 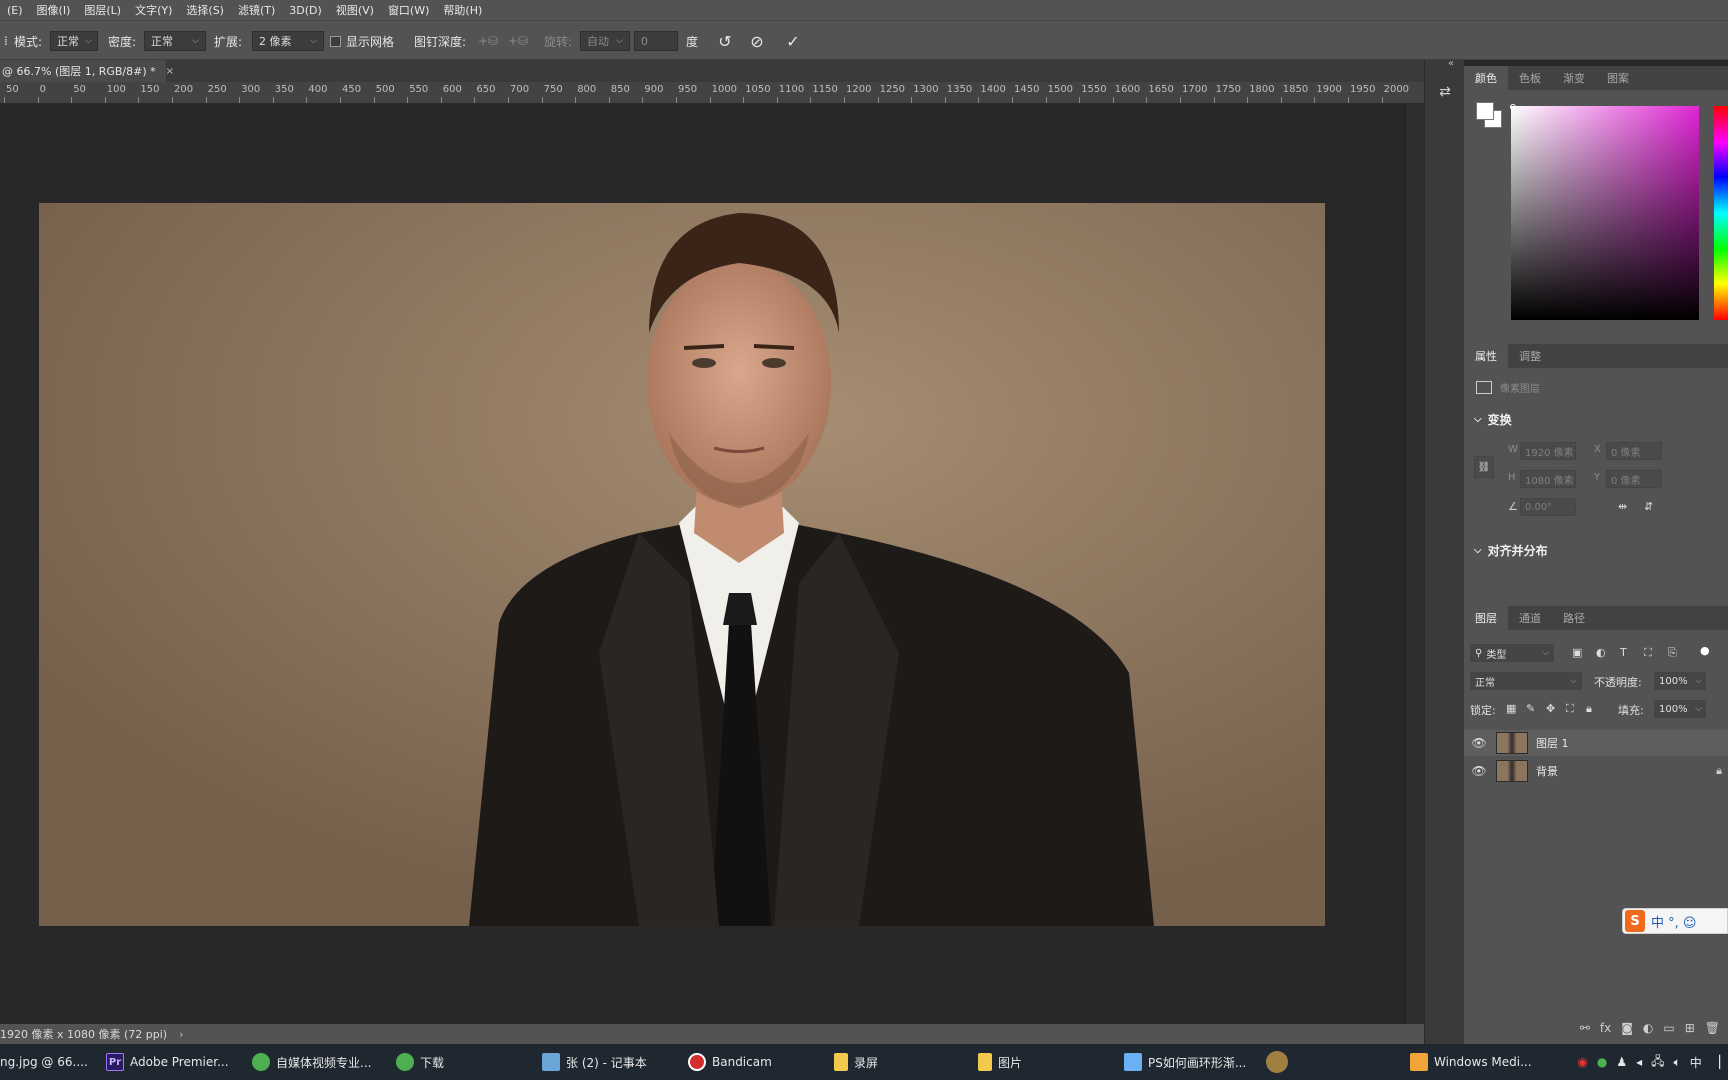 What do you see at coordinates (205, 10) in the screenshot?
I see `menu-item: 选择(S)` at bounding box center [205, 10].